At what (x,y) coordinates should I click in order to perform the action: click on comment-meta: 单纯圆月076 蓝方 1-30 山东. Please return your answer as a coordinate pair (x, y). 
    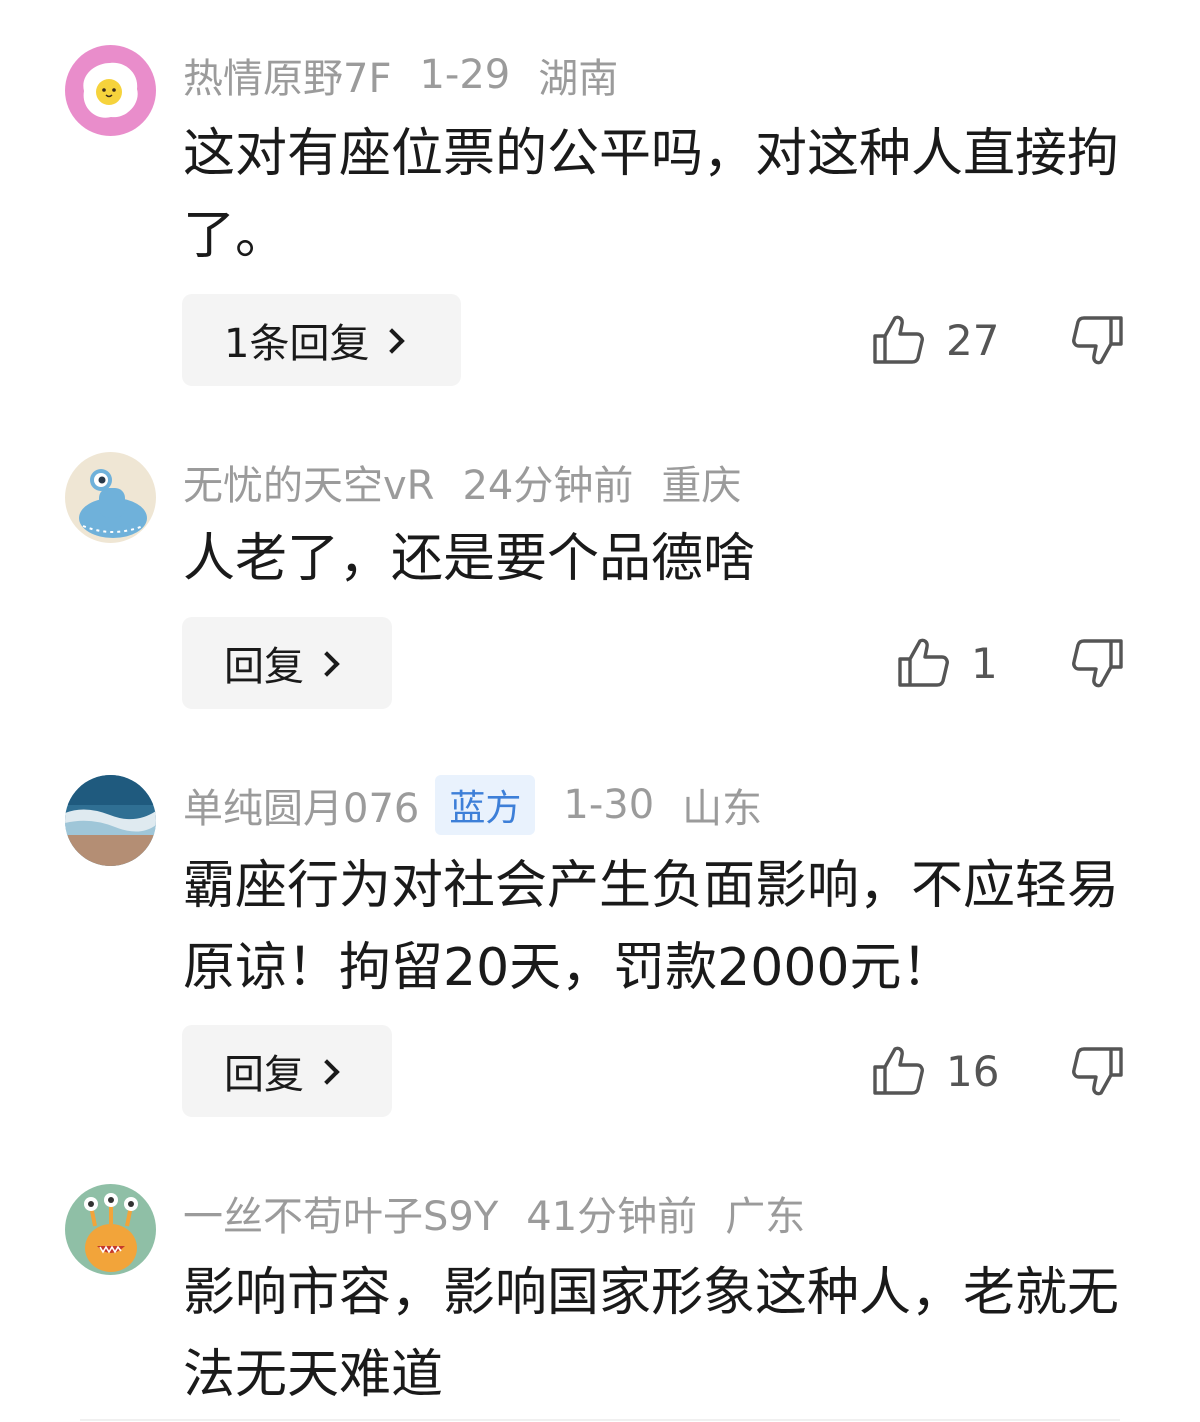
    Looking at the image, I should click on (472, 805).